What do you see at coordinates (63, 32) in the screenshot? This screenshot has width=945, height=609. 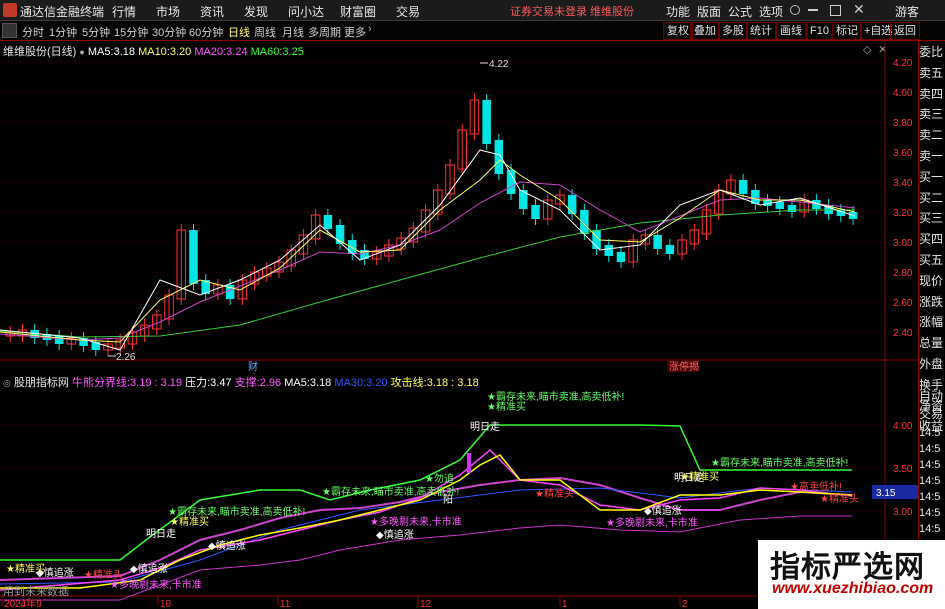 I see `tab-1min: 1分钟` at bounding box center [63, 32].